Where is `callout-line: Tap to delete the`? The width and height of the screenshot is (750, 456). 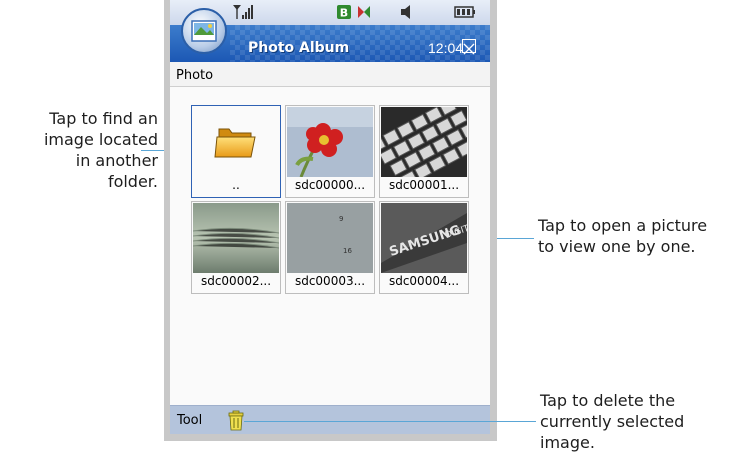
callout-line: Tap to delete the is located at coordinates (608, 400).